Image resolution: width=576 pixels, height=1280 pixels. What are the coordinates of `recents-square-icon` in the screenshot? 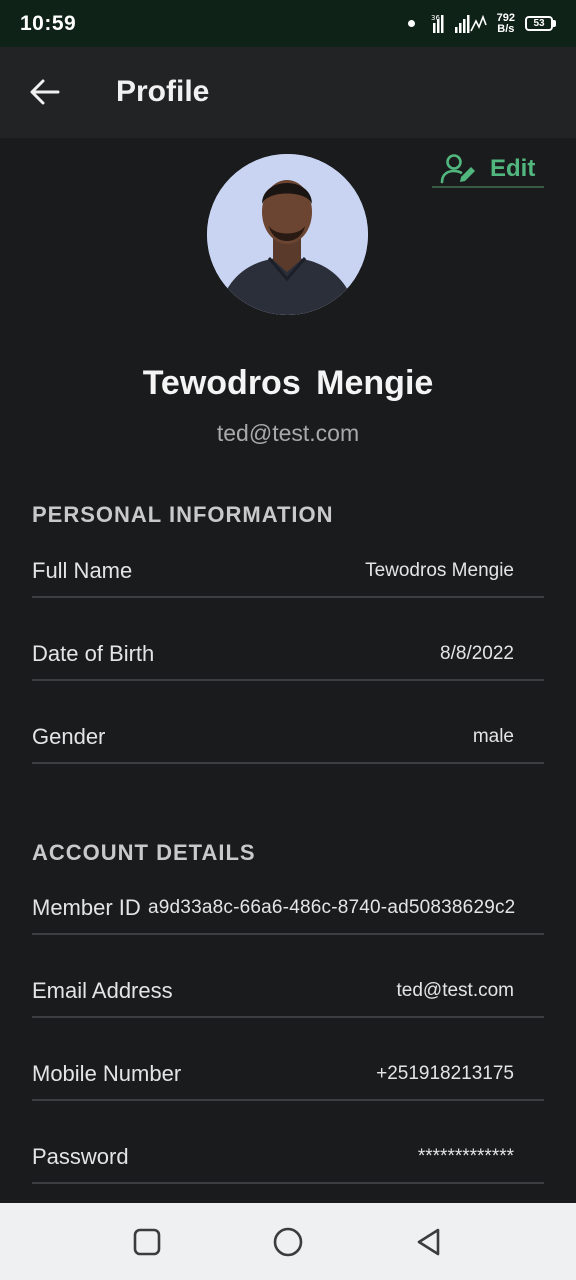 It's located at (147, 1242).